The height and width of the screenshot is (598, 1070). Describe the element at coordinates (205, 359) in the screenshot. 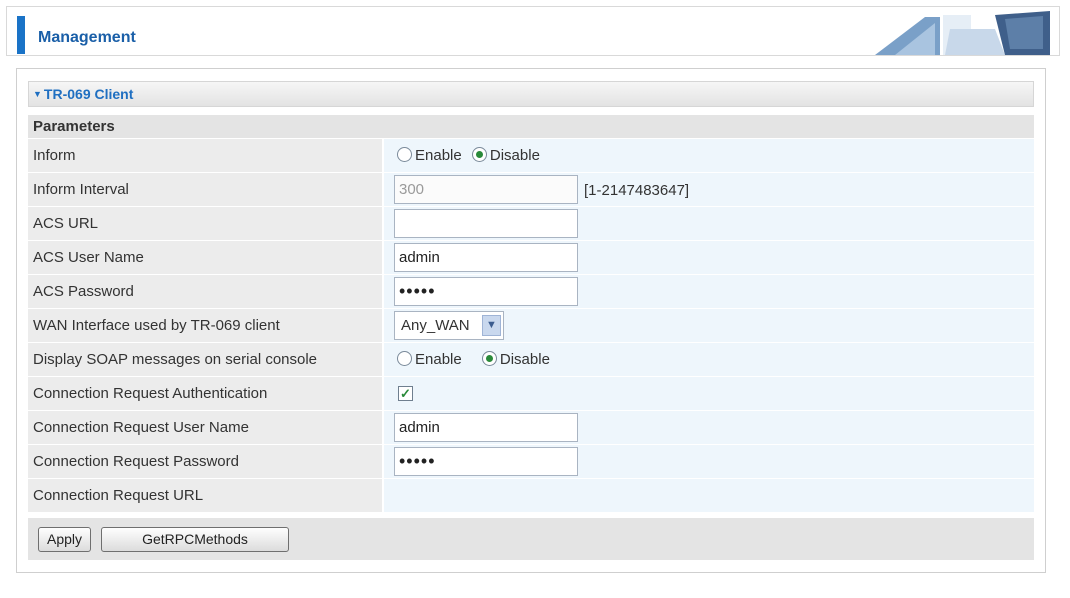

I see `soap-display-label: Display SOAP messages on serial console` at that location.